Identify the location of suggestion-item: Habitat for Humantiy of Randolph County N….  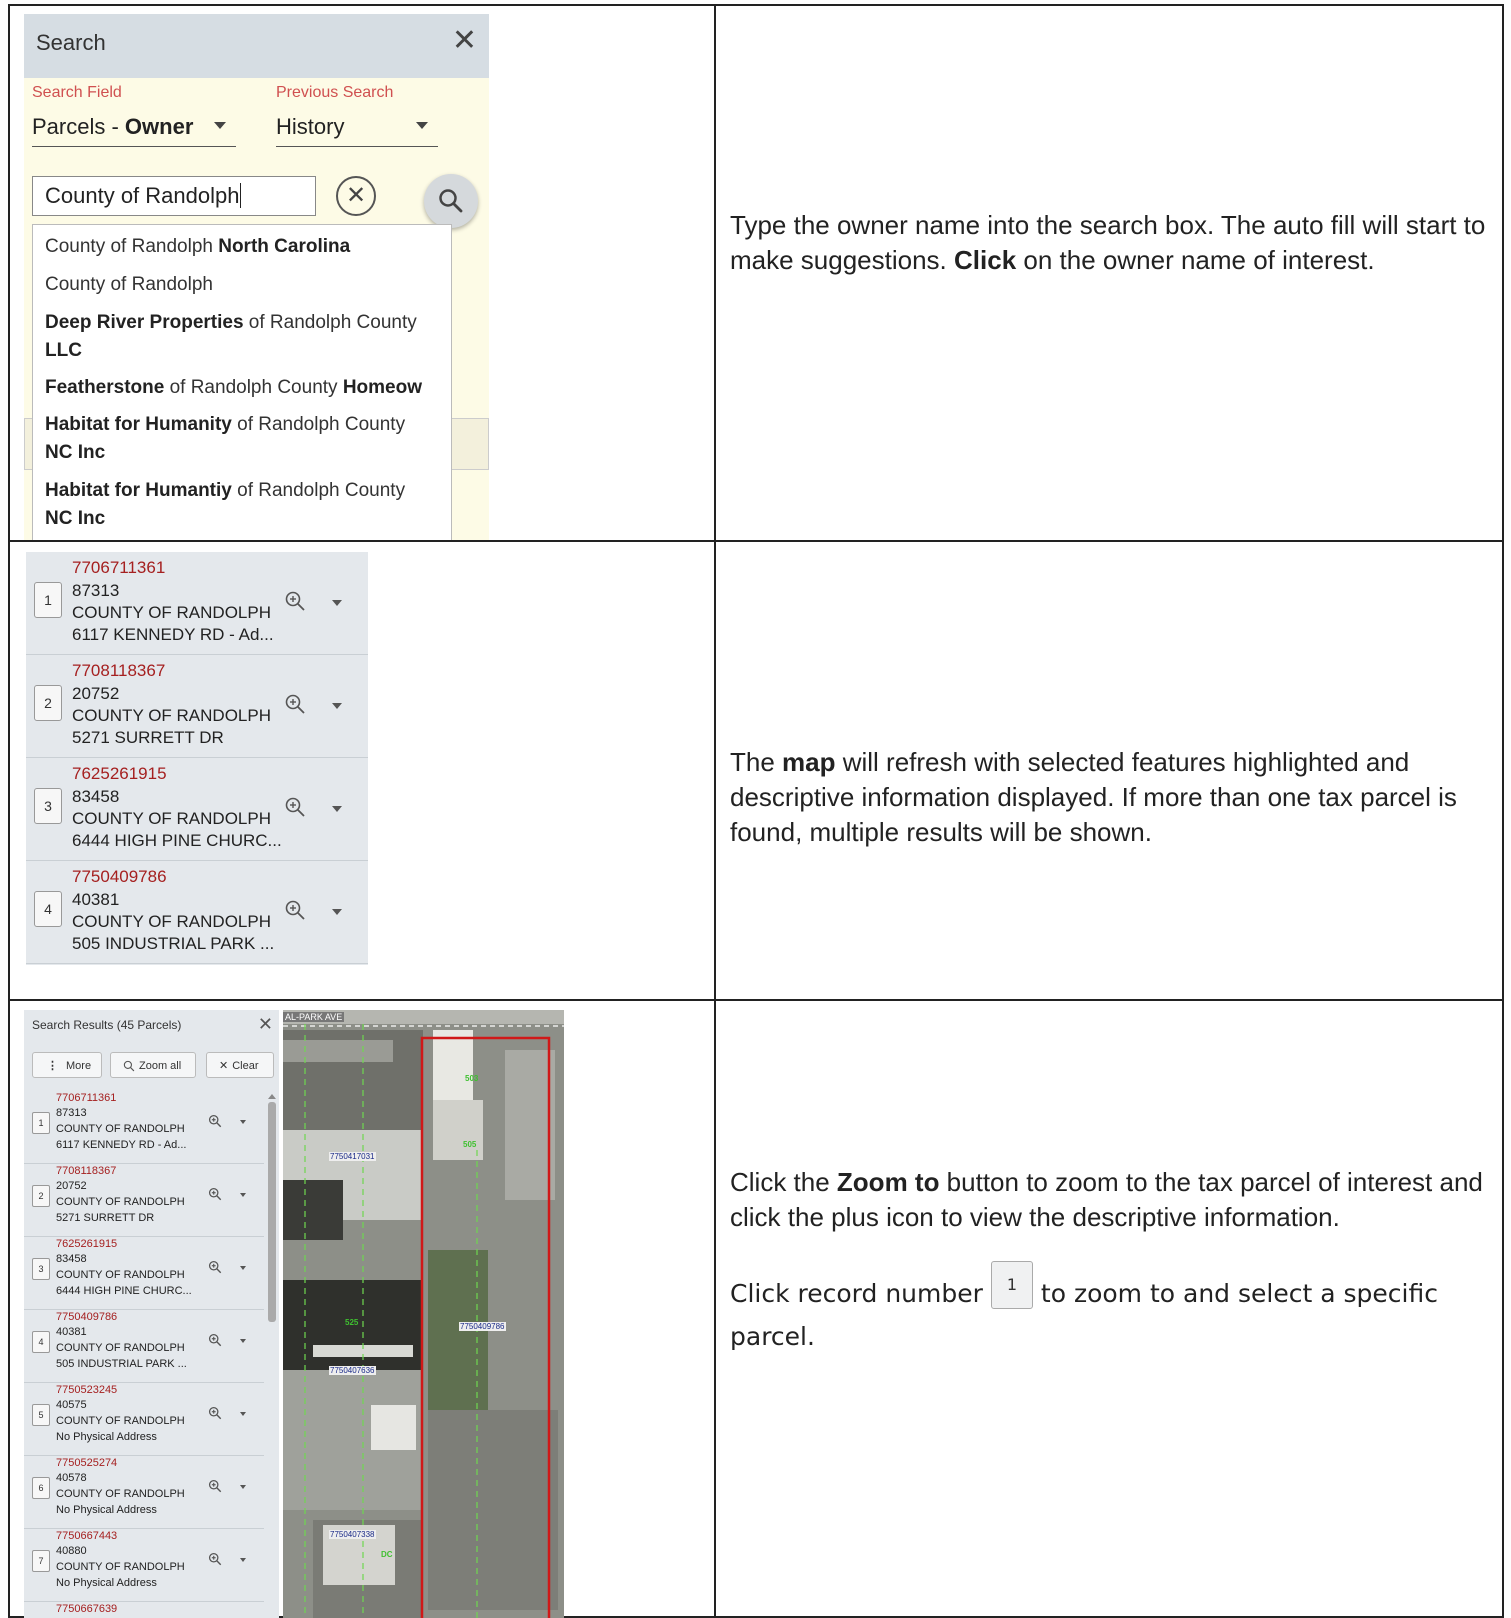
(242, 505).